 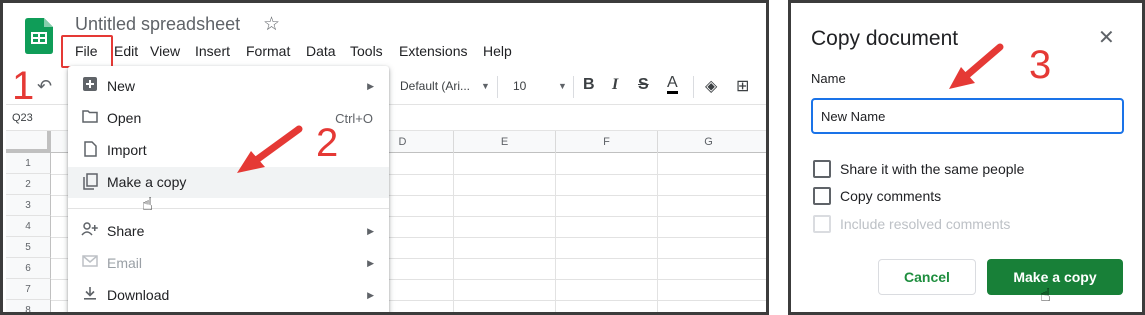 I want to click on menu-extensions: Extensions, so click(x=433, y=51).